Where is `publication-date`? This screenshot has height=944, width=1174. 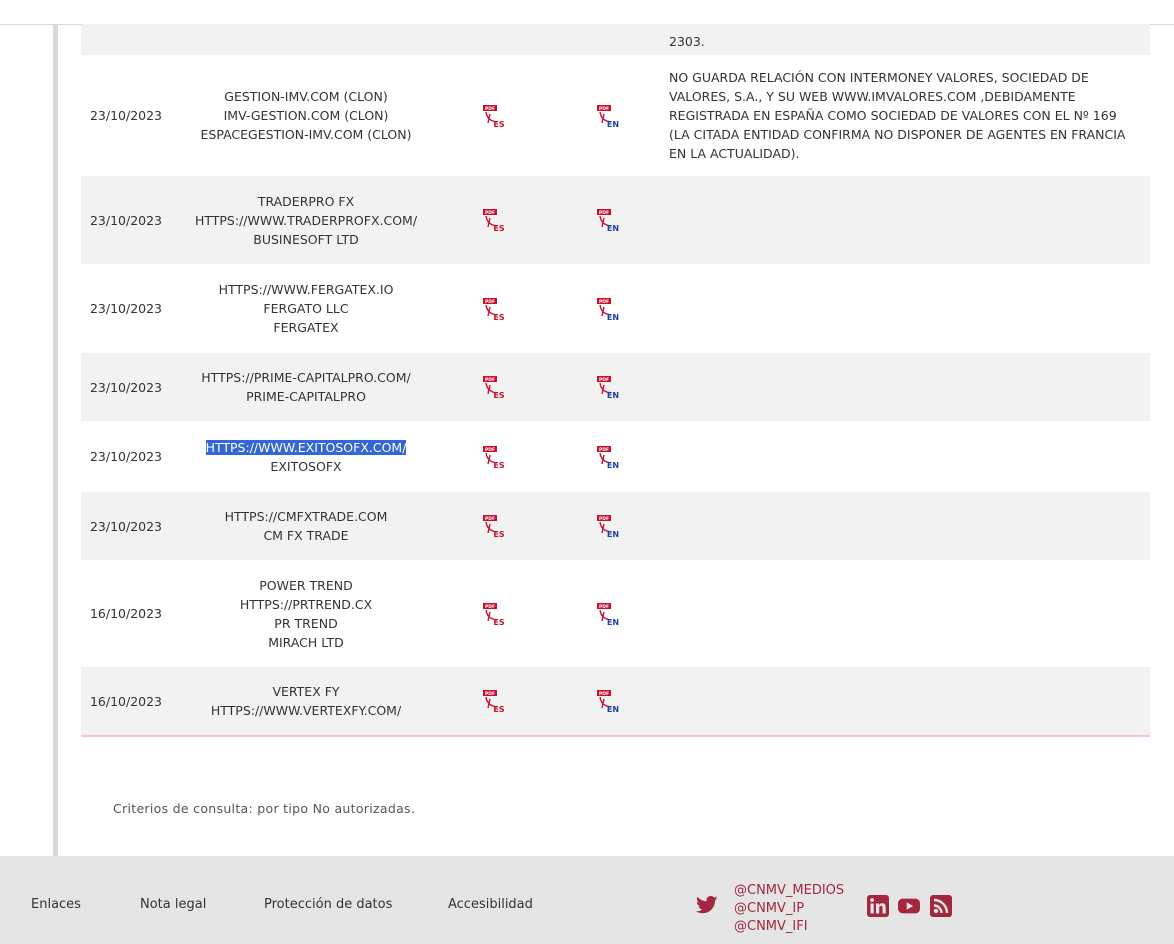 publication-date is located at coordinates (126, 39).